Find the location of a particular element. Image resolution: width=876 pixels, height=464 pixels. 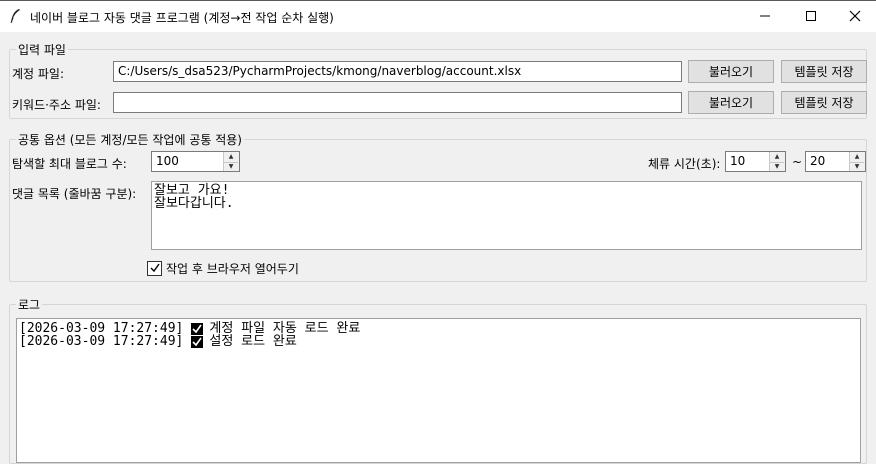

account-template-save-button: 템플릿 저장 is located at coordinates (824, 71).